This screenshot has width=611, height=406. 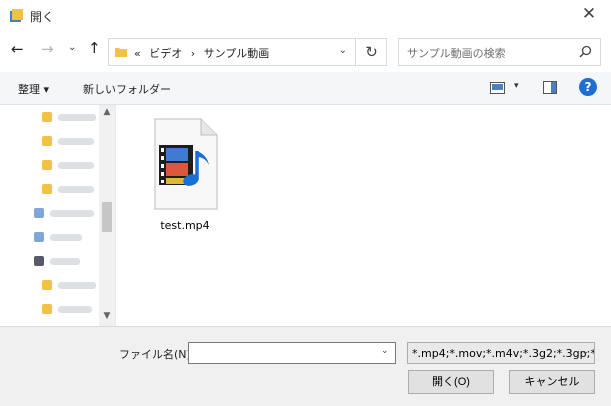 I want to click on filename-dropdown-icon: ⌄, so click(x=385, y=351).